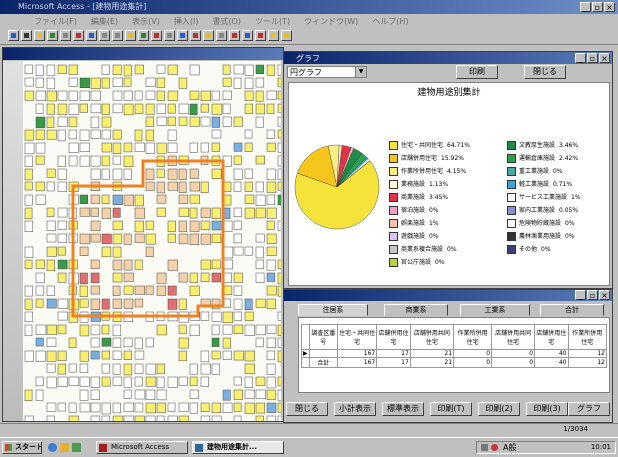  I want to click on minimize-button: _, so click(585, 7).